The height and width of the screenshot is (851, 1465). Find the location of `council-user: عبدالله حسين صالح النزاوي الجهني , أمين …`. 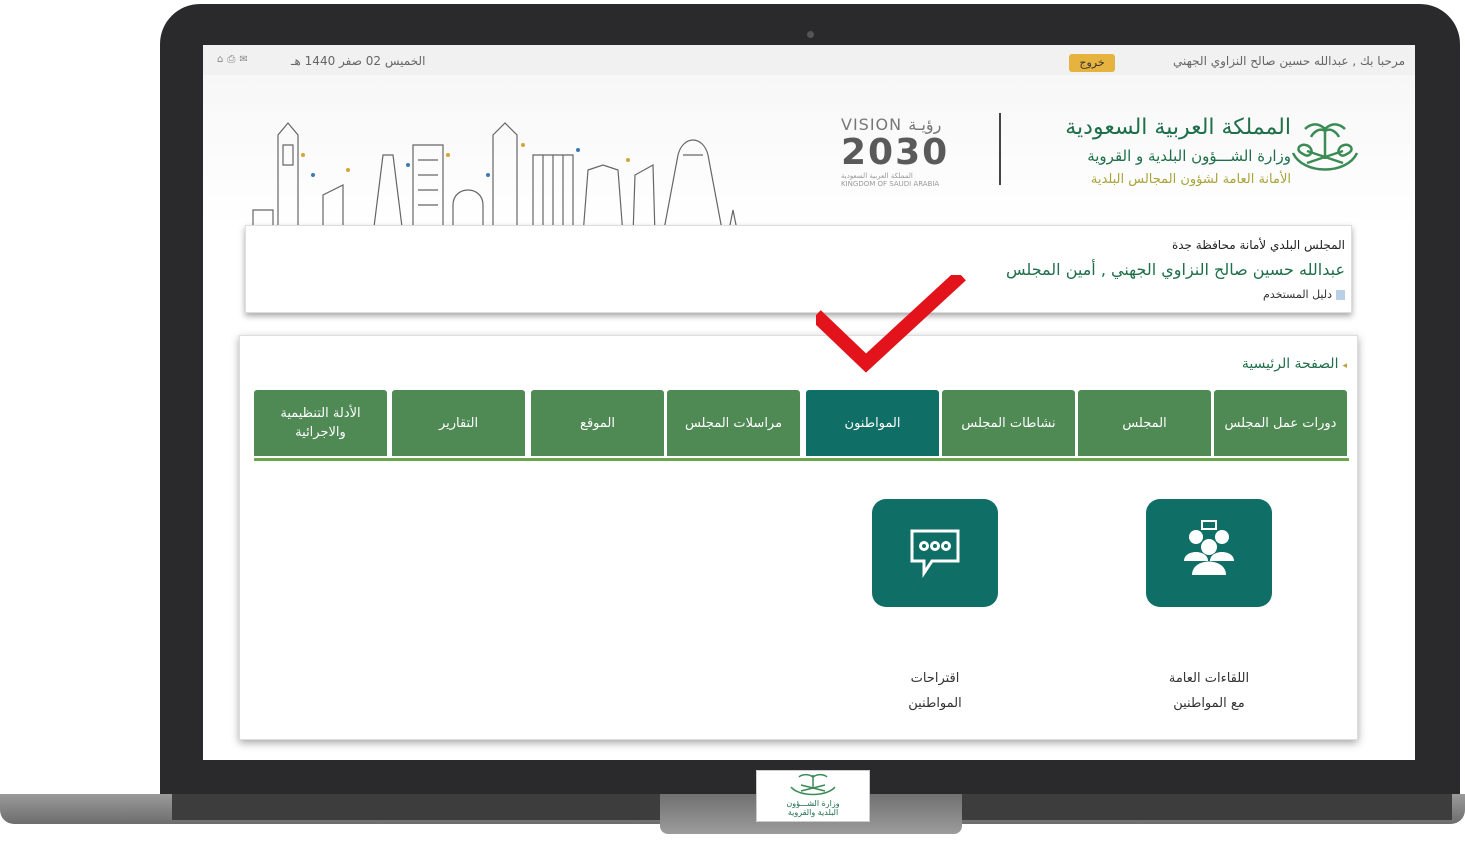

council-user: عبدالله حسين صالح النزاوي الجهني , أمين … is located at coordinates (1175, 269).